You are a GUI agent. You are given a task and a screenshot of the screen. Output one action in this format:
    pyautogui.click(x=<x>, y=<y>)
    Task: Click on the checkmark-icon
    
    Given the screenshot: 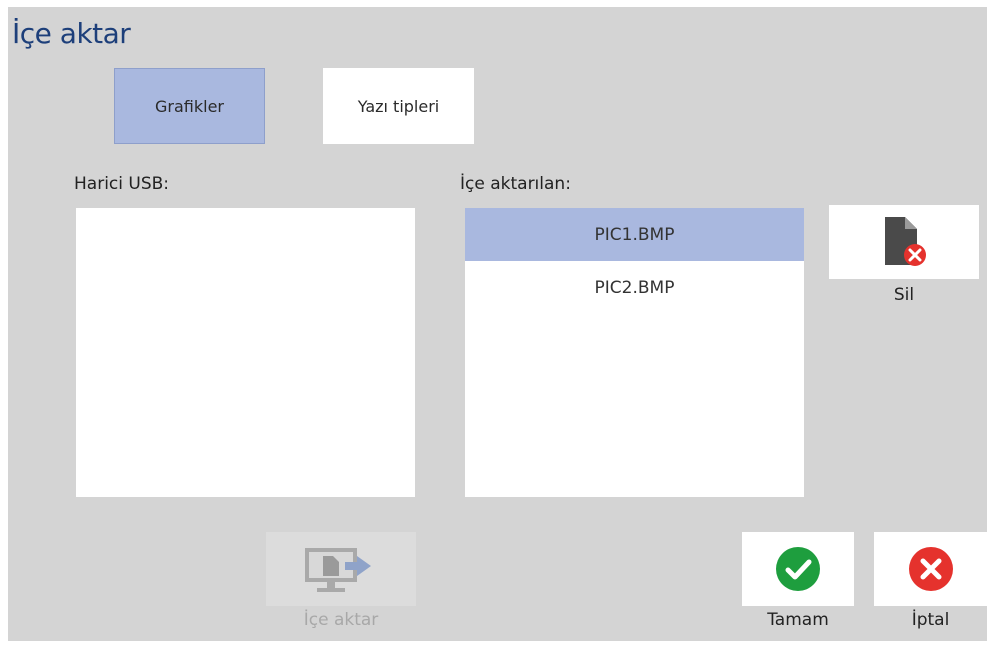 What is the action you would take?
    pyautogui.click(x=798, y=569)
    